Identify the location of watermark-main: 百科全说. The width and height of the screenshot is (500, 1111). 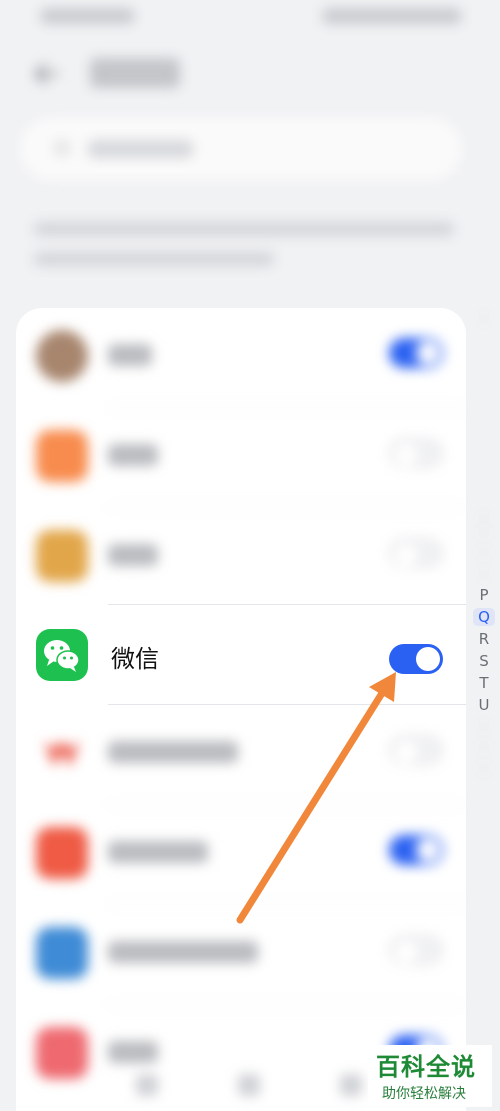
(426, 1067).